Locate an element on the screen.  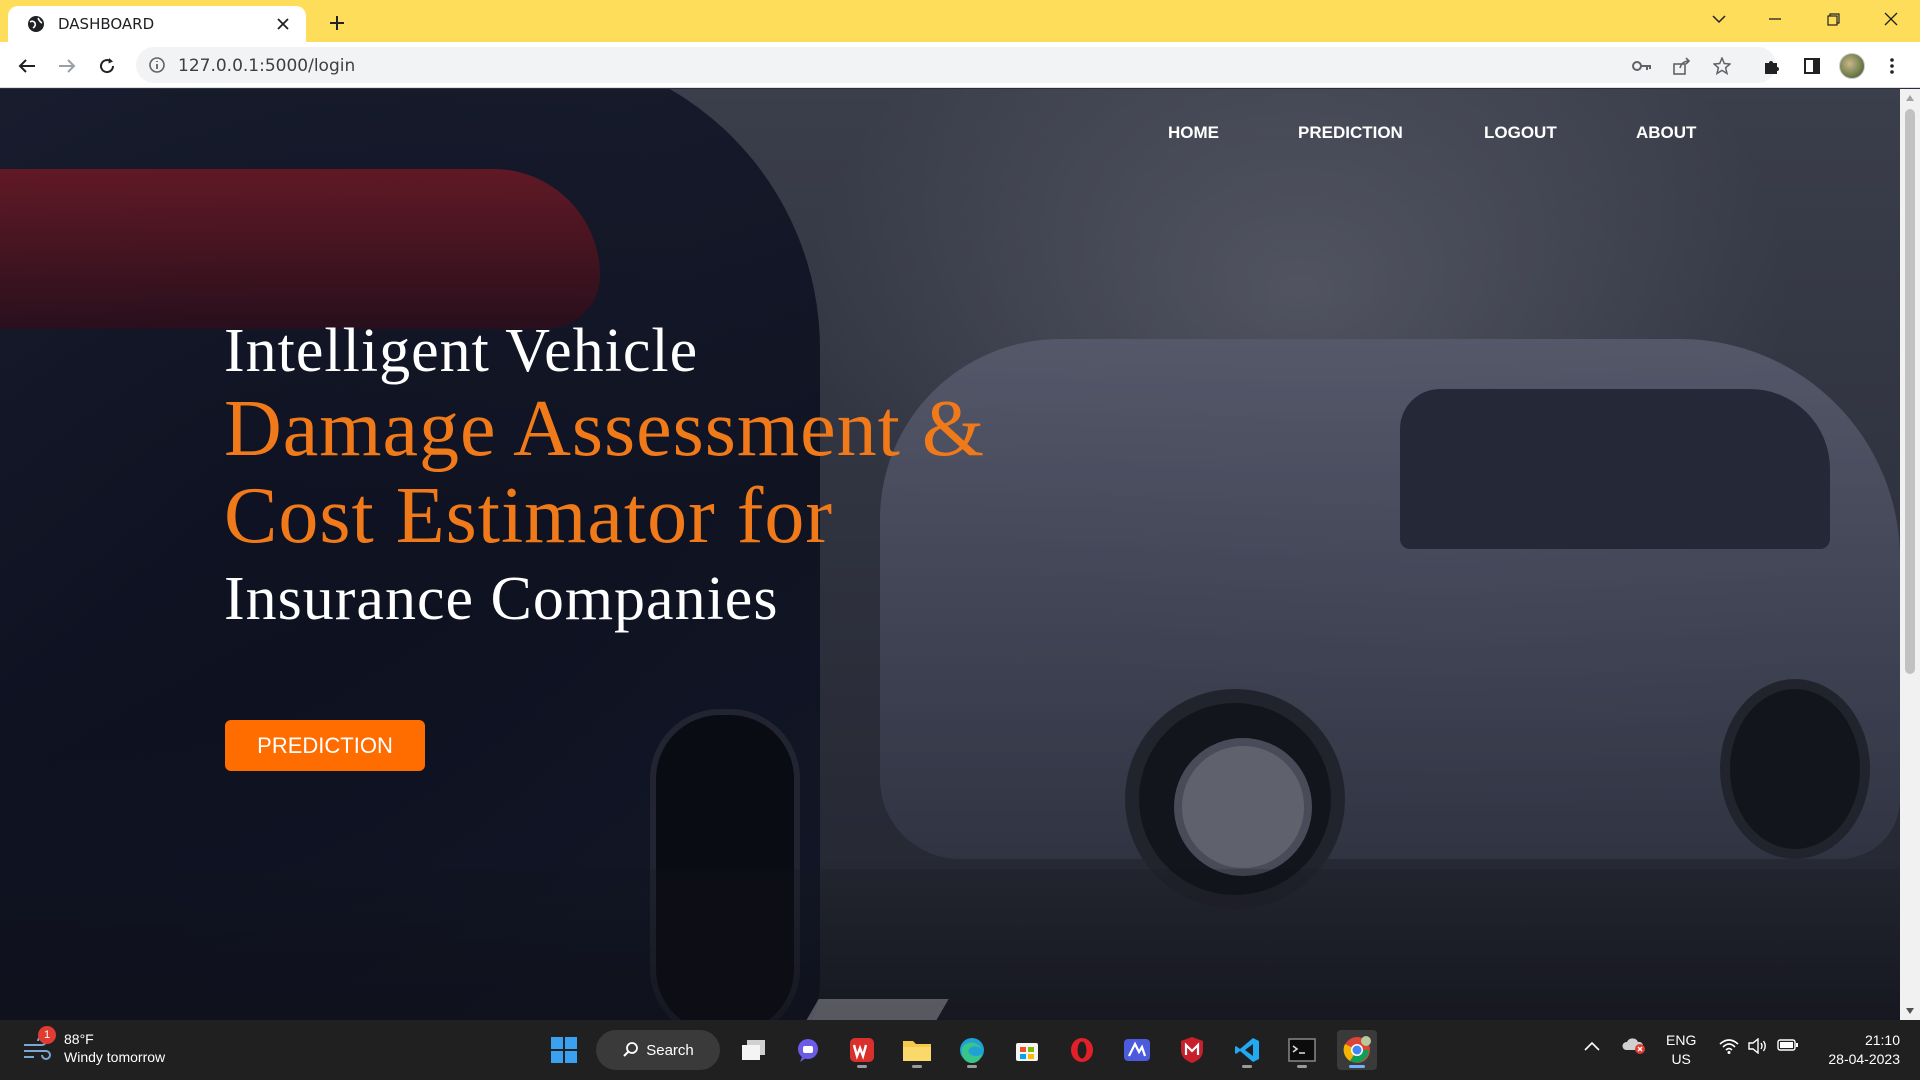
keyboard-region: US is located at coordinates (1681, 1059).